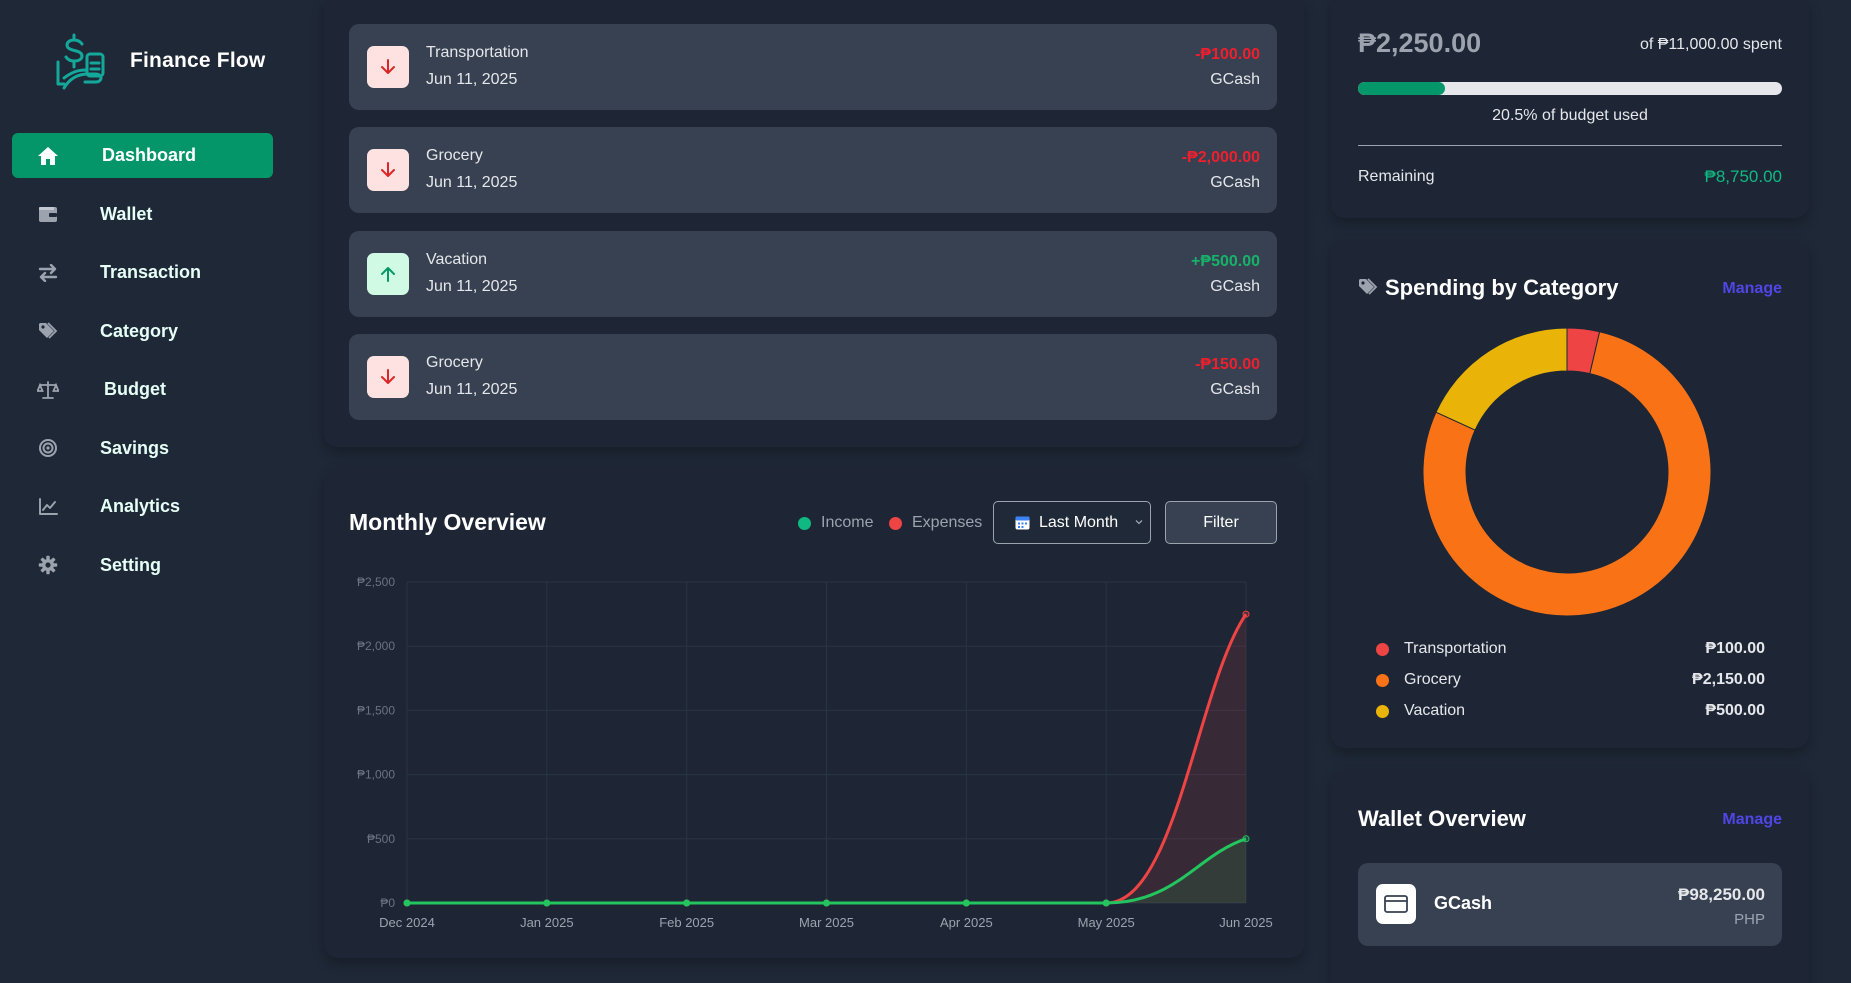 This screenshot has width=1851, height=983. Describe the element at coordinates (135, 389) in the screenshot. I see `sidebar-item-label: Budget` at that location.